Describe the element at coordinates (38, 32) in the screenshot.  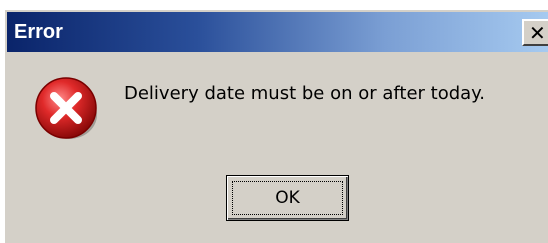
I see `dialog-title: Error` at that location.